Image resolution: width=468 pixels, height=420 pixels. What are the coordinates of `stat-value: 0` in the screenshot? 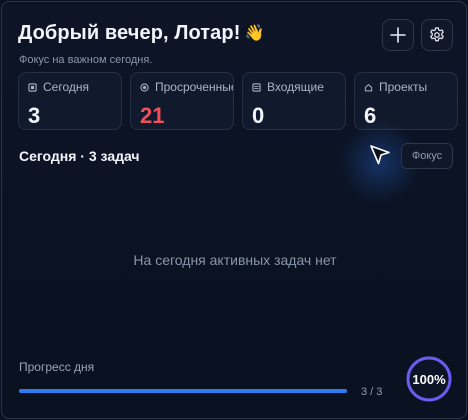 It's located at (258, 115).